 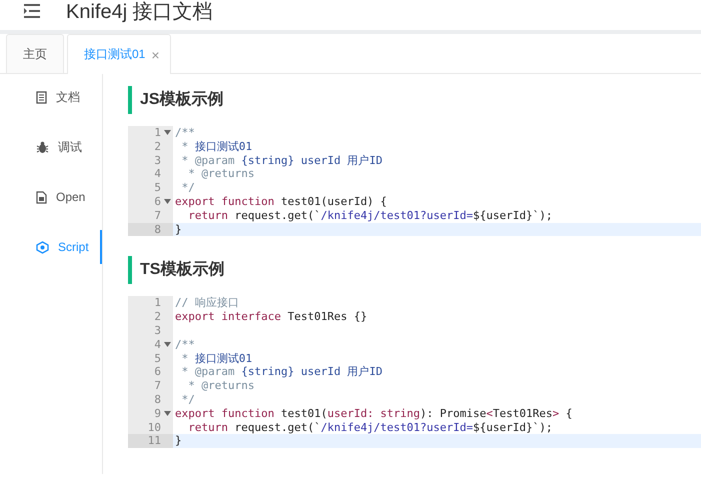 What do you see at coordinates (42, 147) in the screenshot?
I see `bug-icon` at bounding box center [42, 147].